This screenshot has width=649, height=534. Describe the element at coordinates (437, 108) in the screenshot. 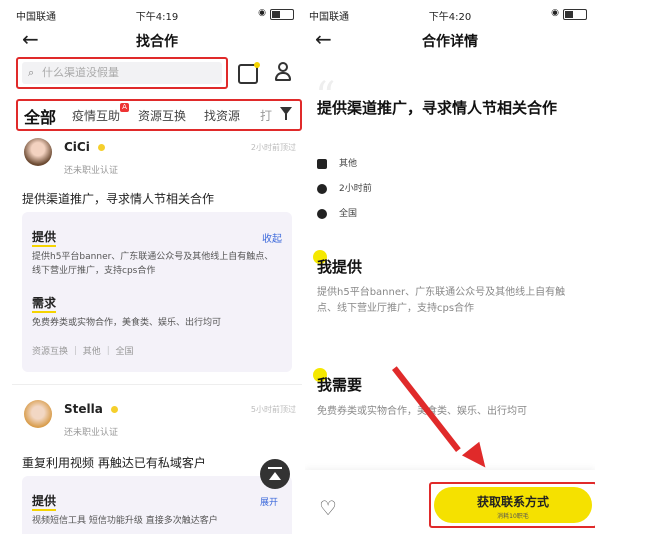

I see `detail-title: 提供渠道推广，寻求情人节相关合作` at that location.